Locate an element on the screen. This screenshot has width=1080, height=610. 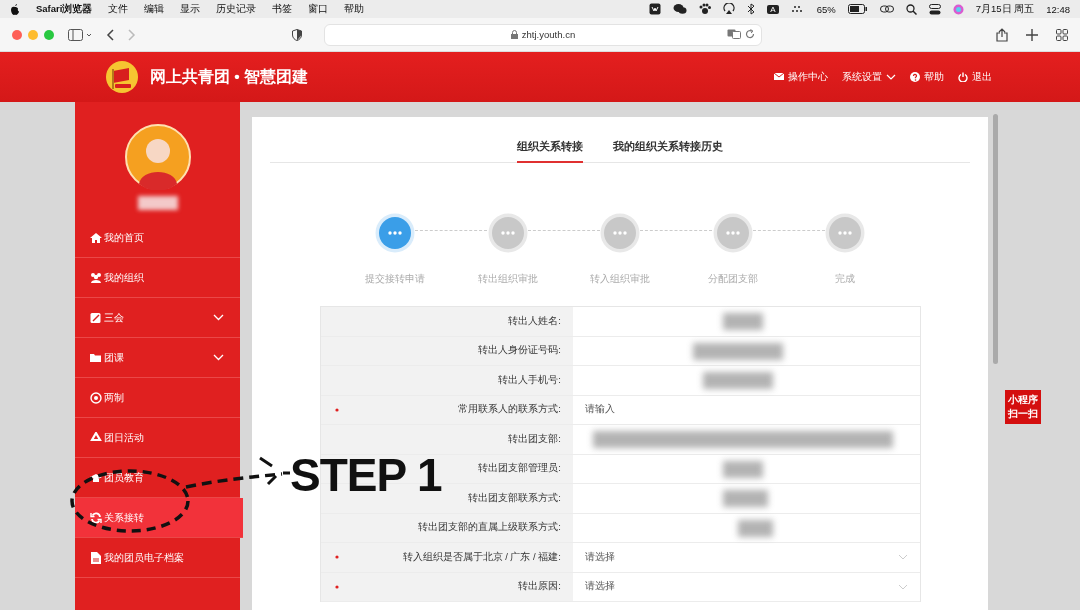
input-field: 请输入 is located at coordinates (746, 409).